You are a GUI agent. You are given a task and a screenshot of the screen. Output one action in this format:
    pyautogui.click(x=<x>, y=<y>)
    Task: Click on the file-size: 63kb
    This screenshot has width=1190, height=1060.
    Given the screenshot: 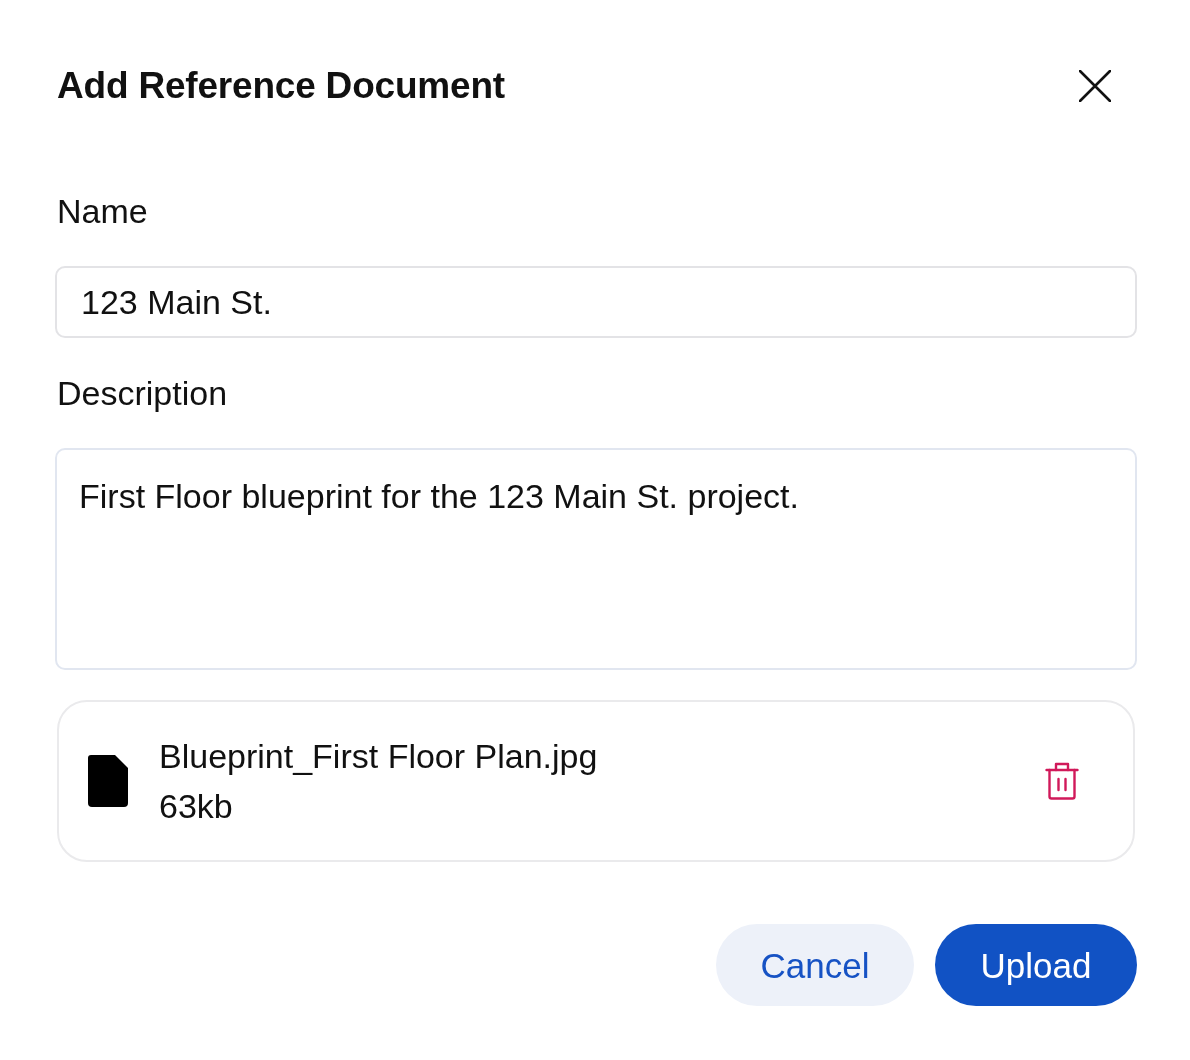 What is the action you would take?
    pyautogui.click(x=196, y=806)
    